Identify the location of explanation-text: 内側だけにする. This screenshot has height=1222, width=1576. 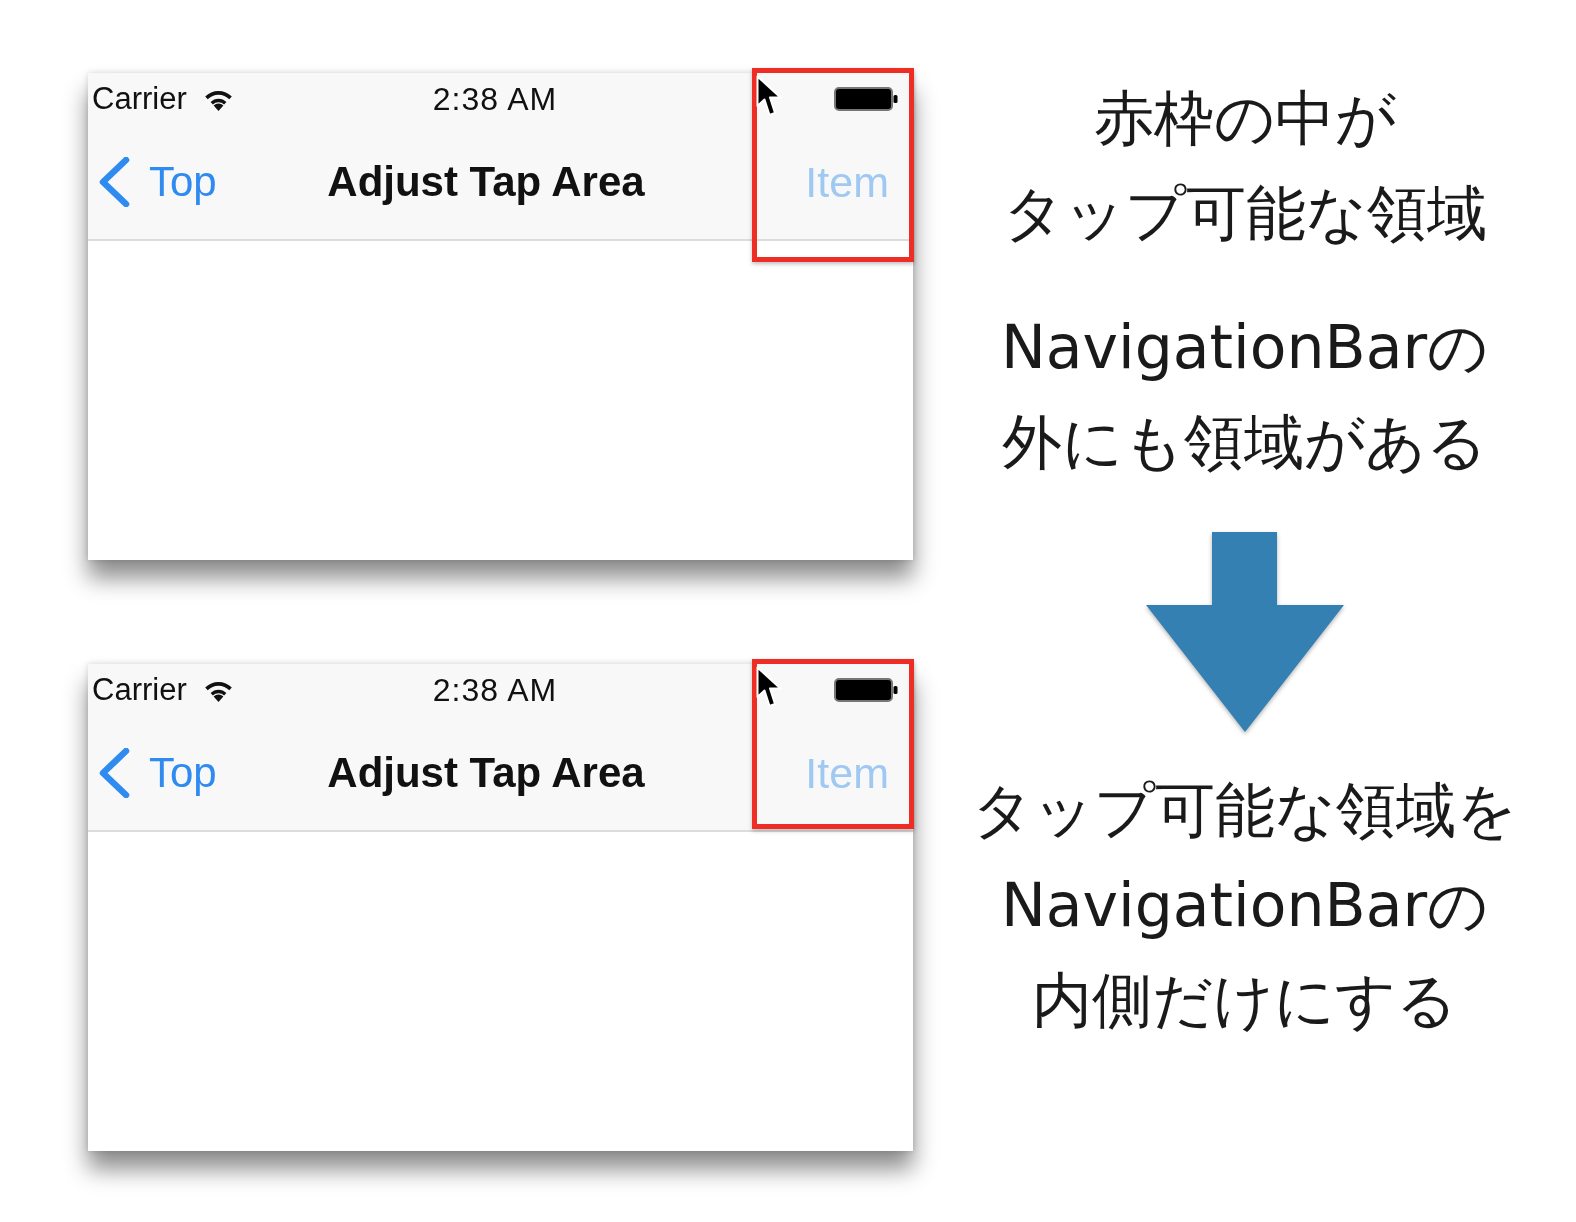
(1244, 1000).